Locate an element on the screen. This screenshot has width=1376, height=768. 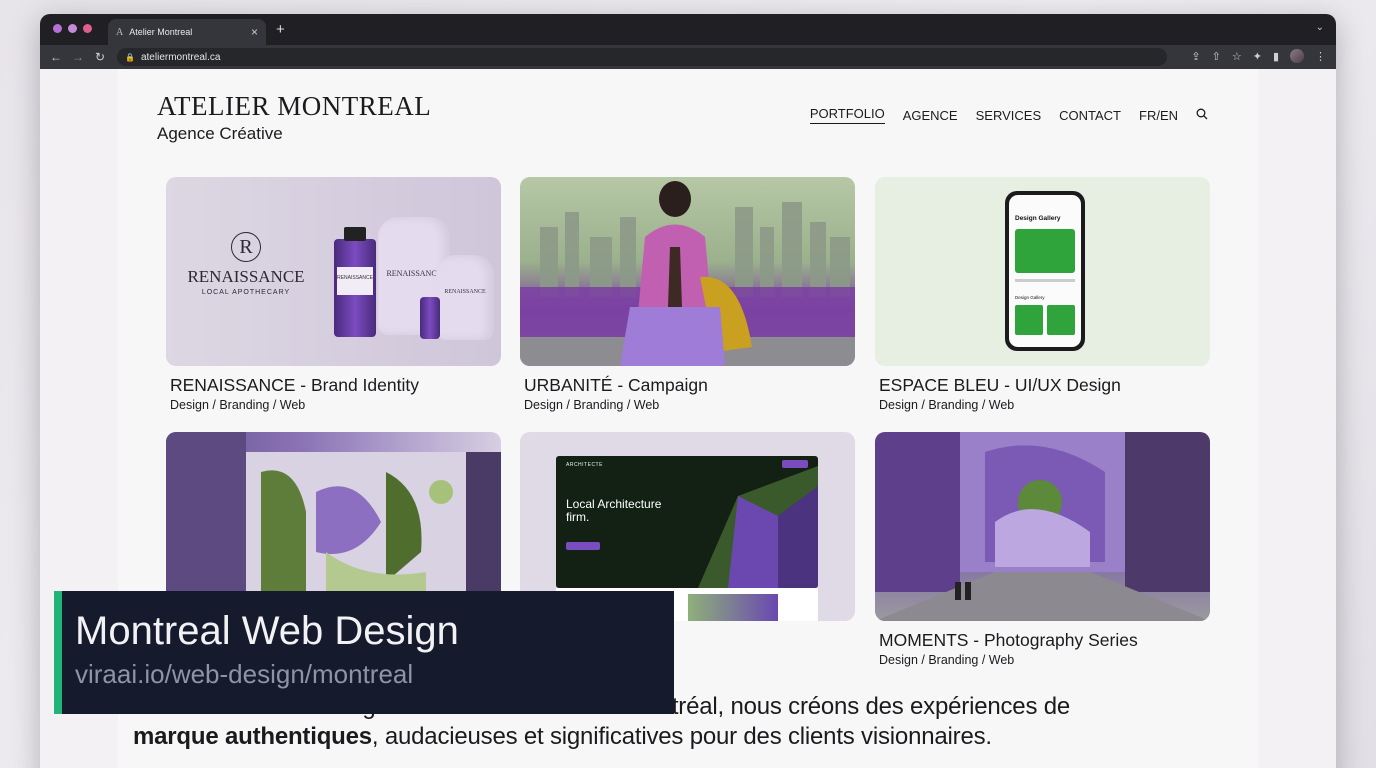
window-controls is located at coordinates (72, 28).